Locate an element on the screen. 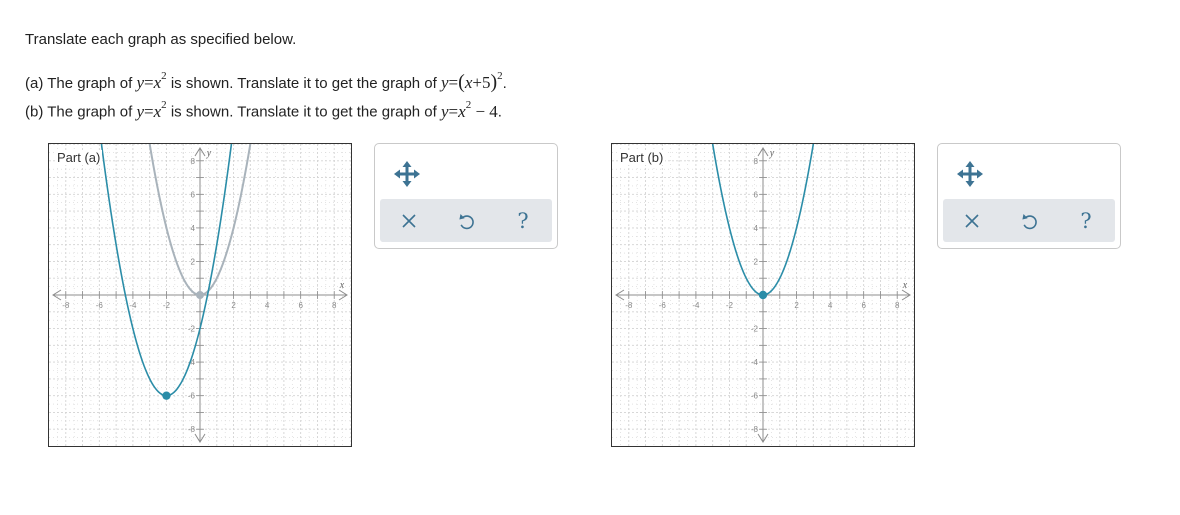  question-a-prefix: (a) The graph of is located at coordinates (79, 83).